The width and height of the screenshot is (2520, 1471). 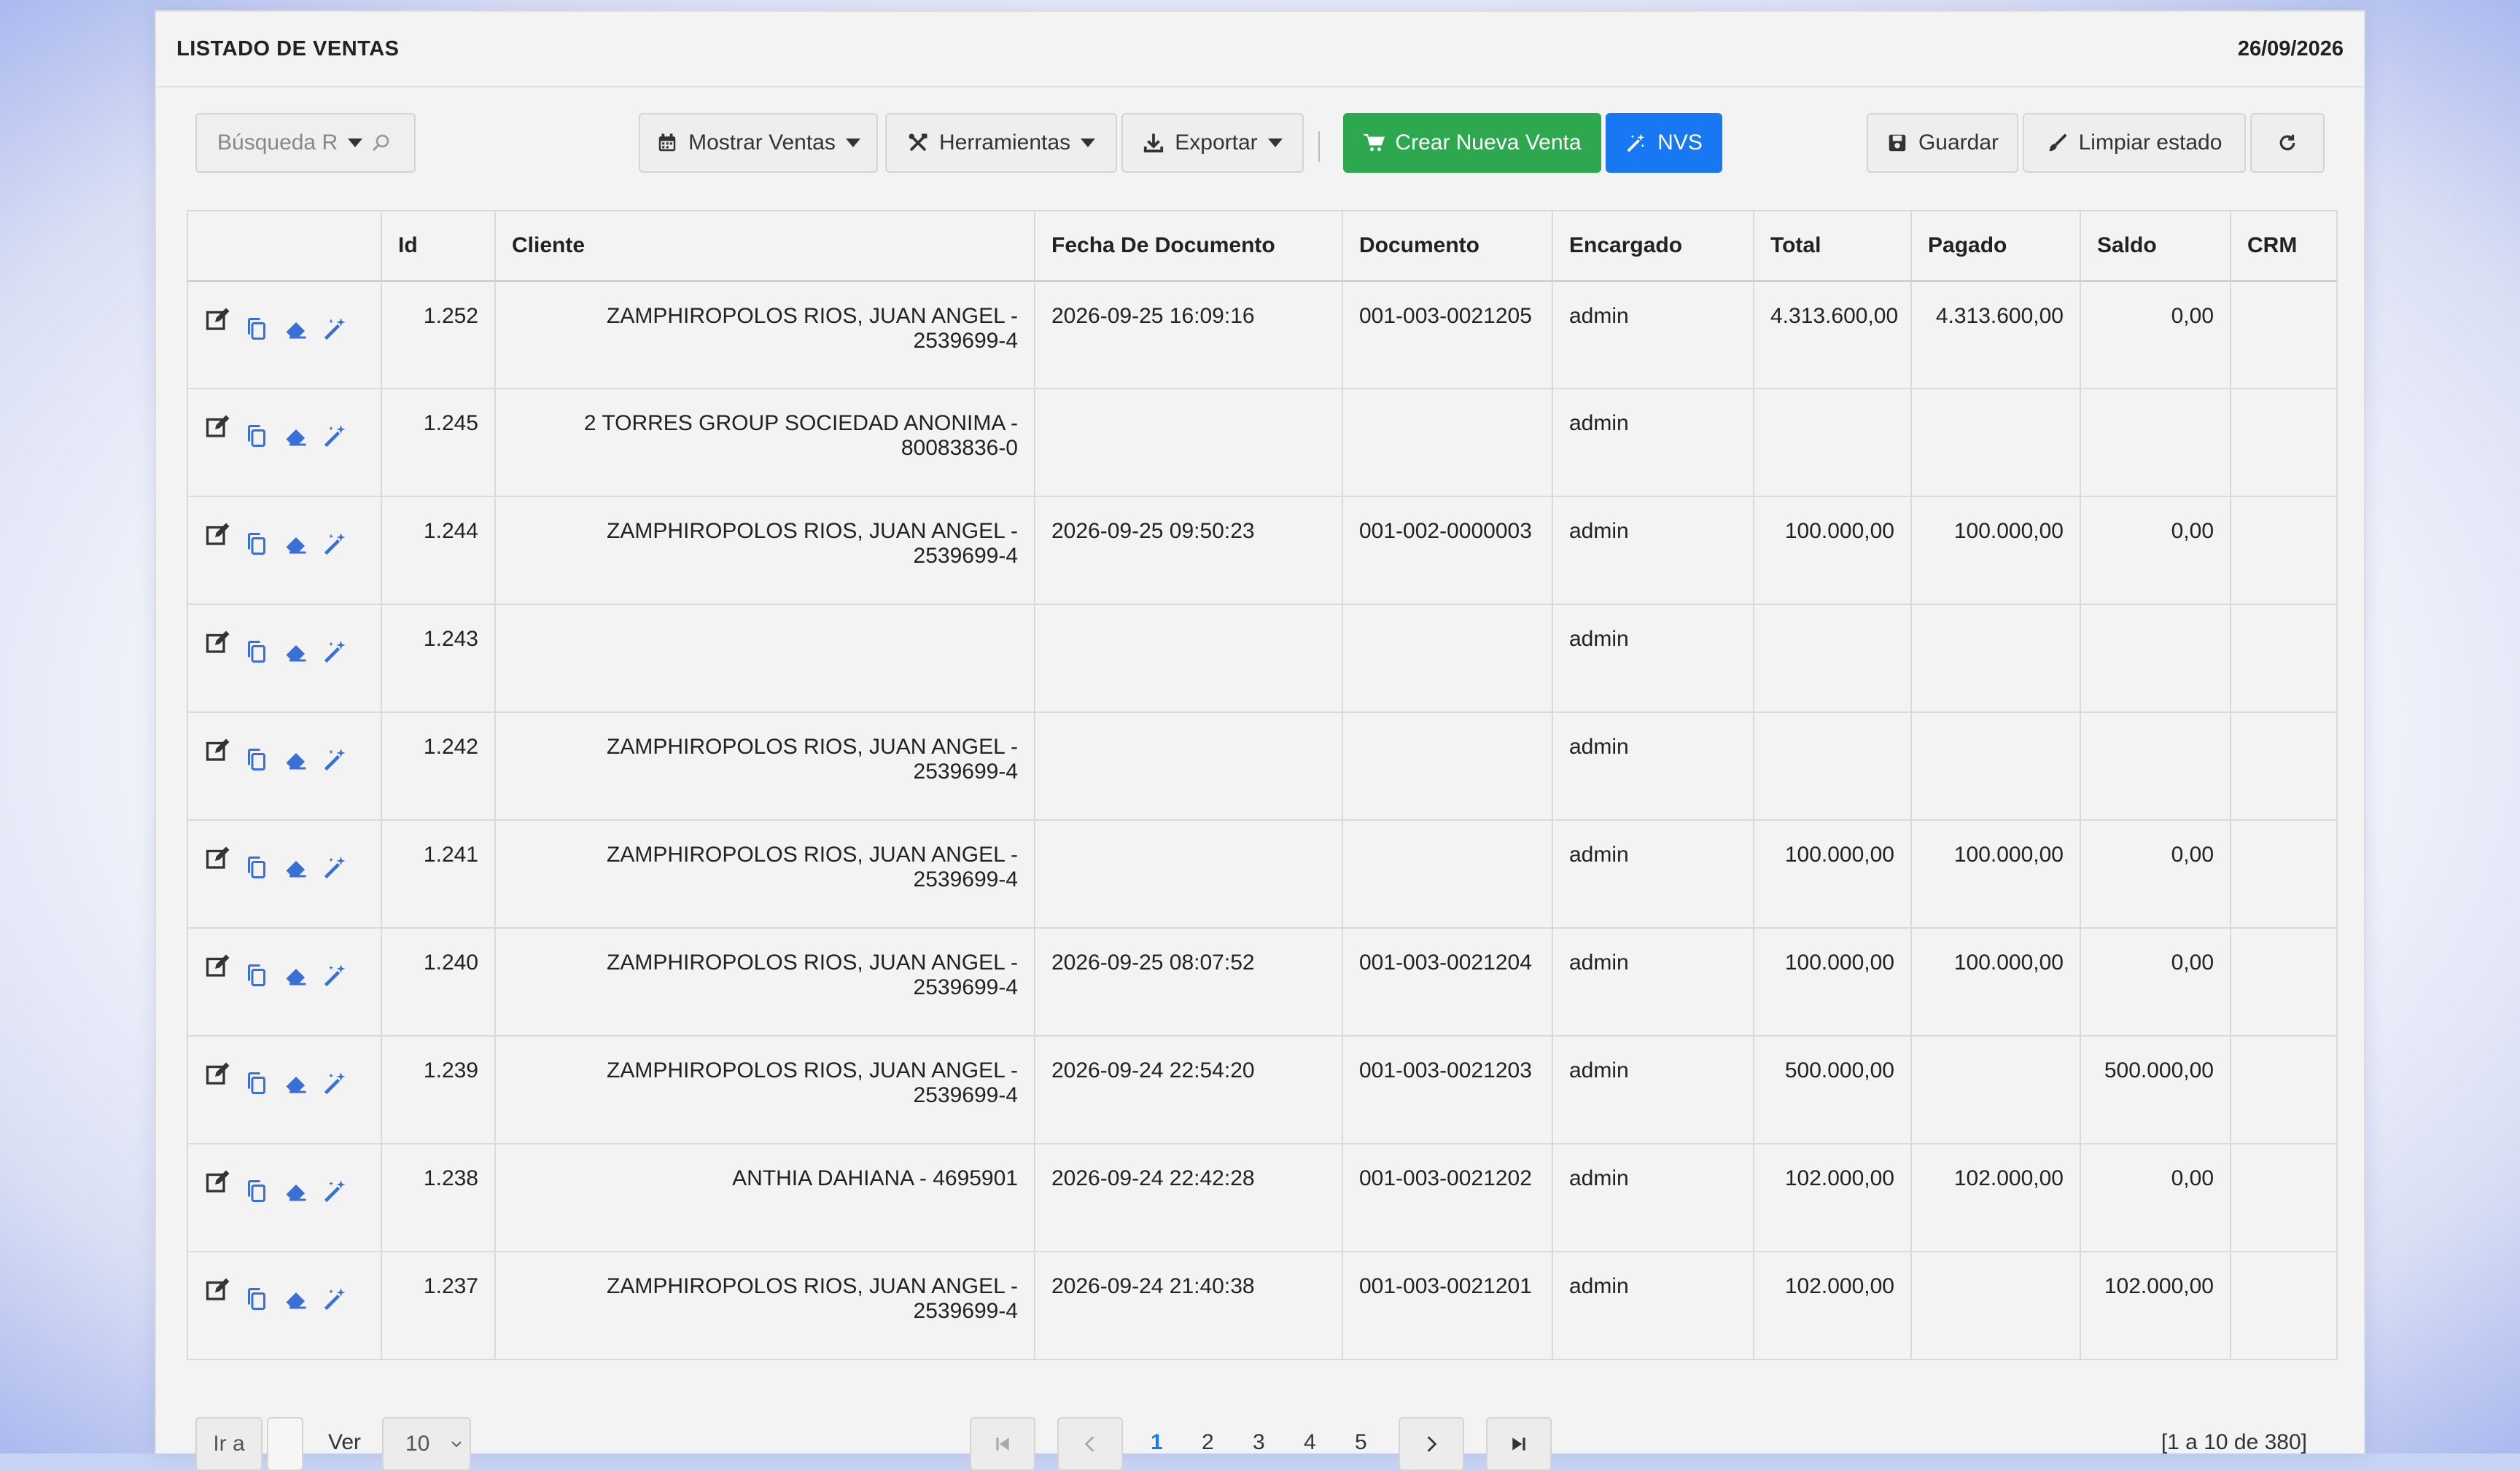 What do you see at coordinates (1188, 550) in the screenshot?
I see `cell-fecha: 2026-09-25 09:50:23` at bounding box center [1188, 550].